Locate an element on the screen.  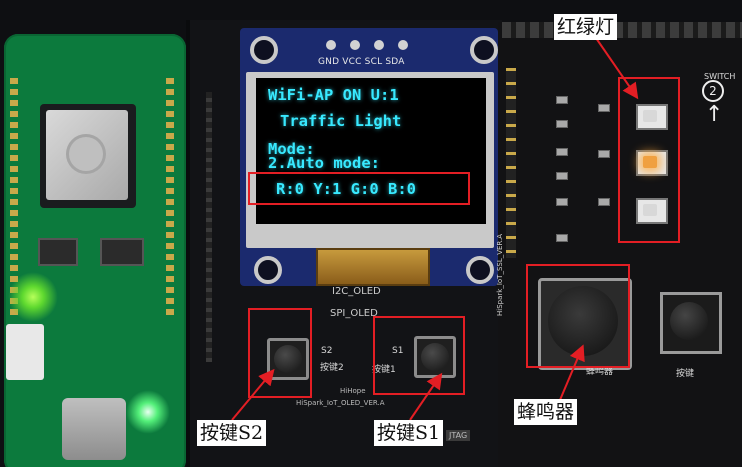
traffic-light-callout: 红绿灯 is located at coordinates (586, 27).